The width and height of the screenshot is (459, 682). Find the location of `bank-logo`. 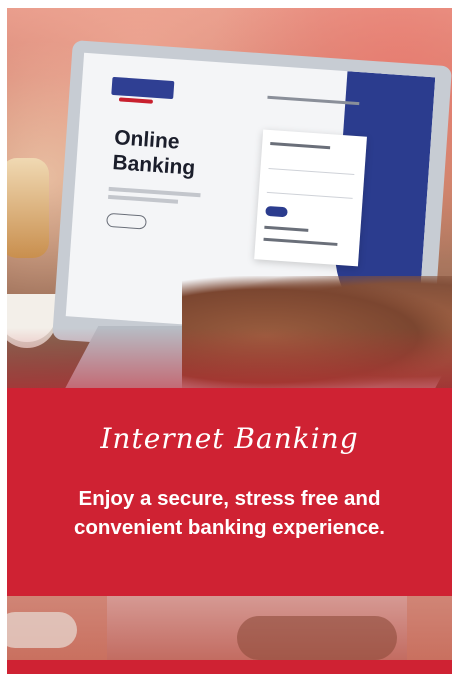

bank-logo is located at coordinates (143, 88).